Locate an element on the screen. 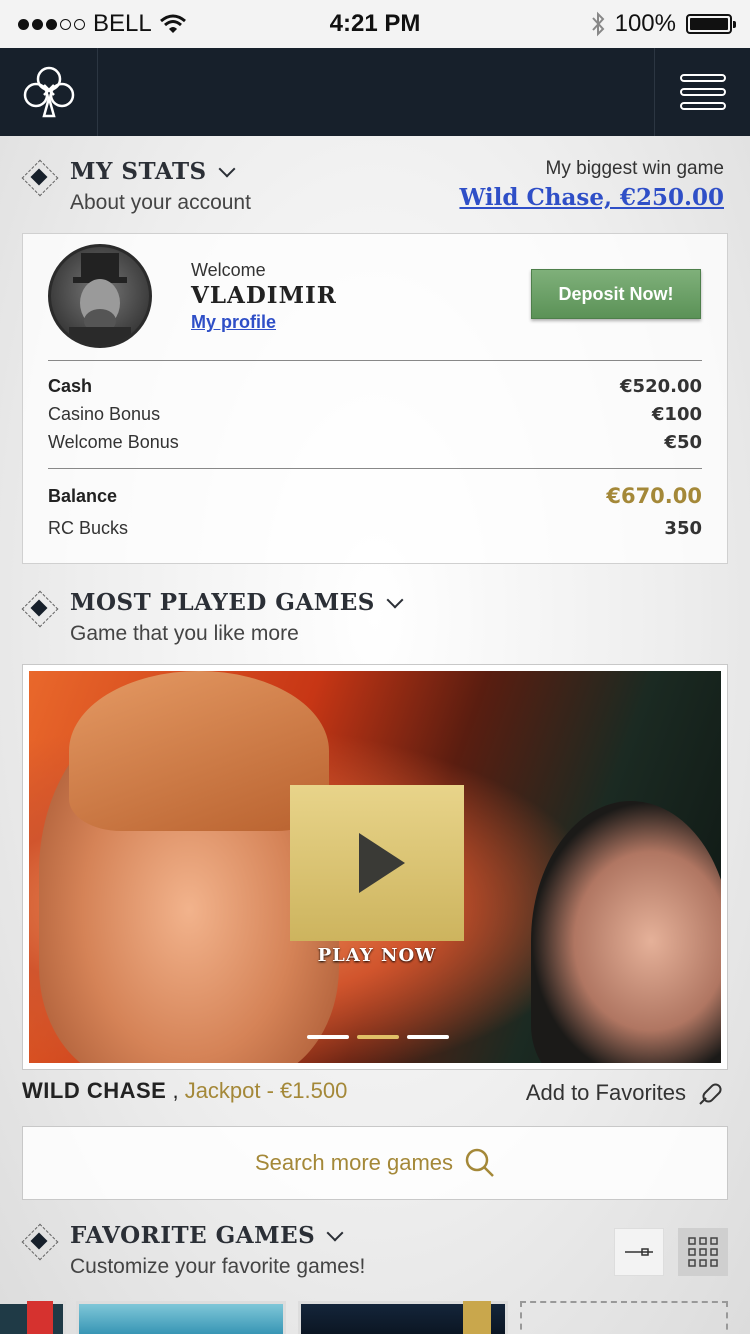 The width and height of the screenshot is (750, 1334). most-played-subtitle: Game that you like more is located at coordinates (184, 633).